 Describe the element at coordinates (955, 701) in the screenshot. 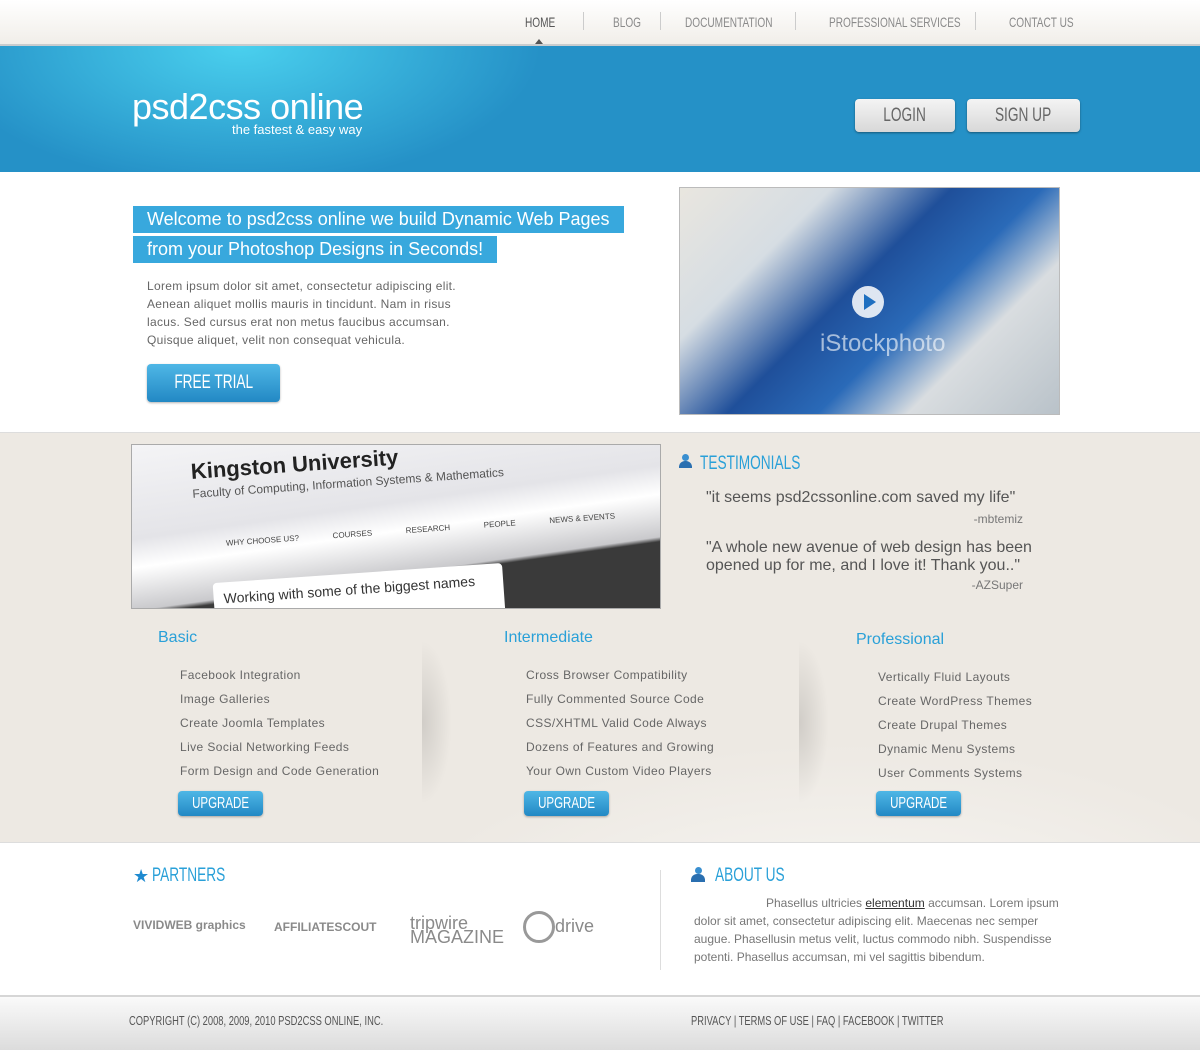

I see `plan-feature: Create WordPress Themes` at that location.